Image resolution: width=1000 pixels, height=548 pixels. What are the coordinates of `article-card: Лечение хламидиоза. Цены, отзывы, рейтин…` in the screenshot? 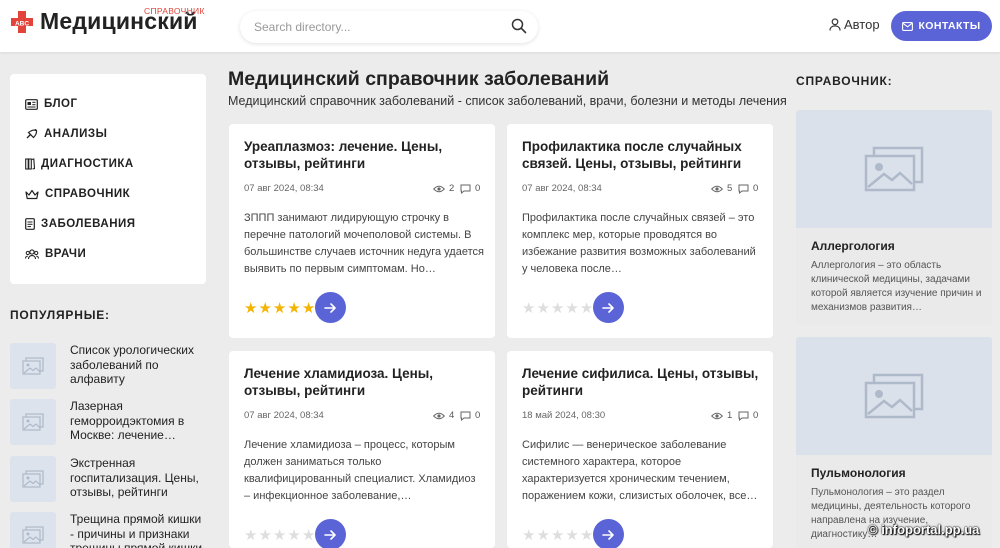 It's located at (362, 449).